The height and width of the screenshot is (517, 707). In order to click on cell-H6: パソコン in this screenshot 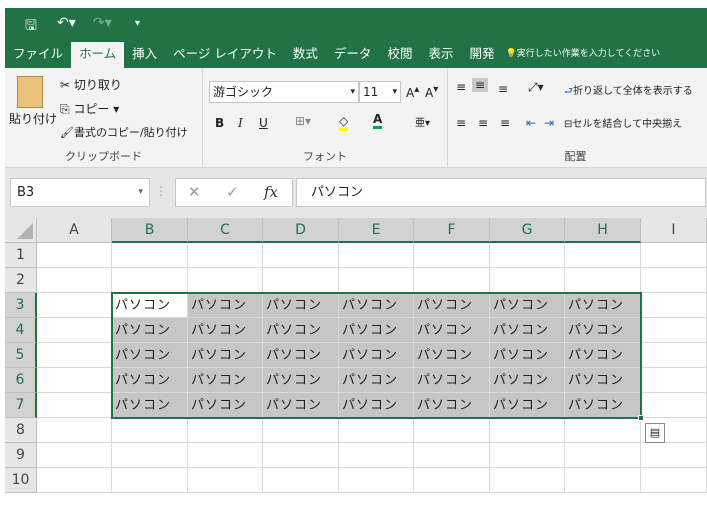, I will do `click(603, 380)`.